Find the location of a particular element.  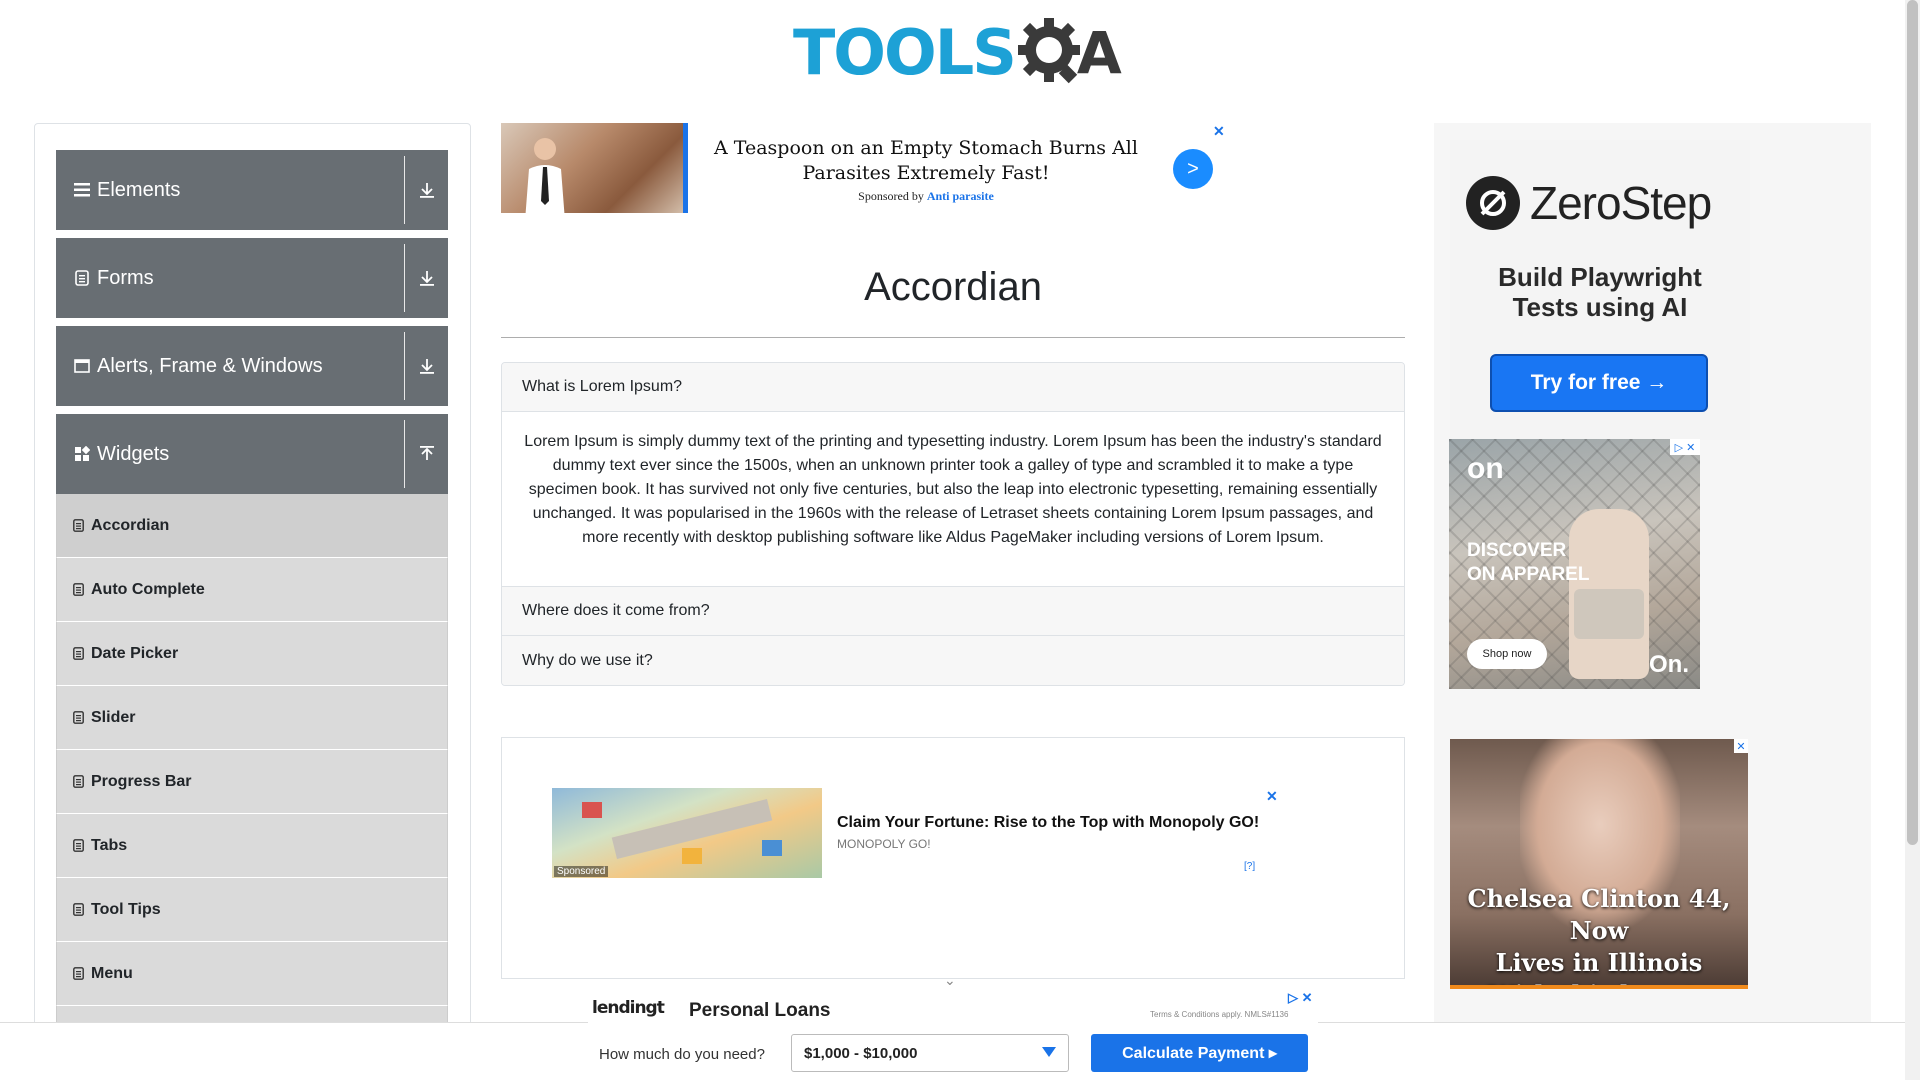

ad-brand: MONOPOLY GO! is located at coordinates (884, 844).